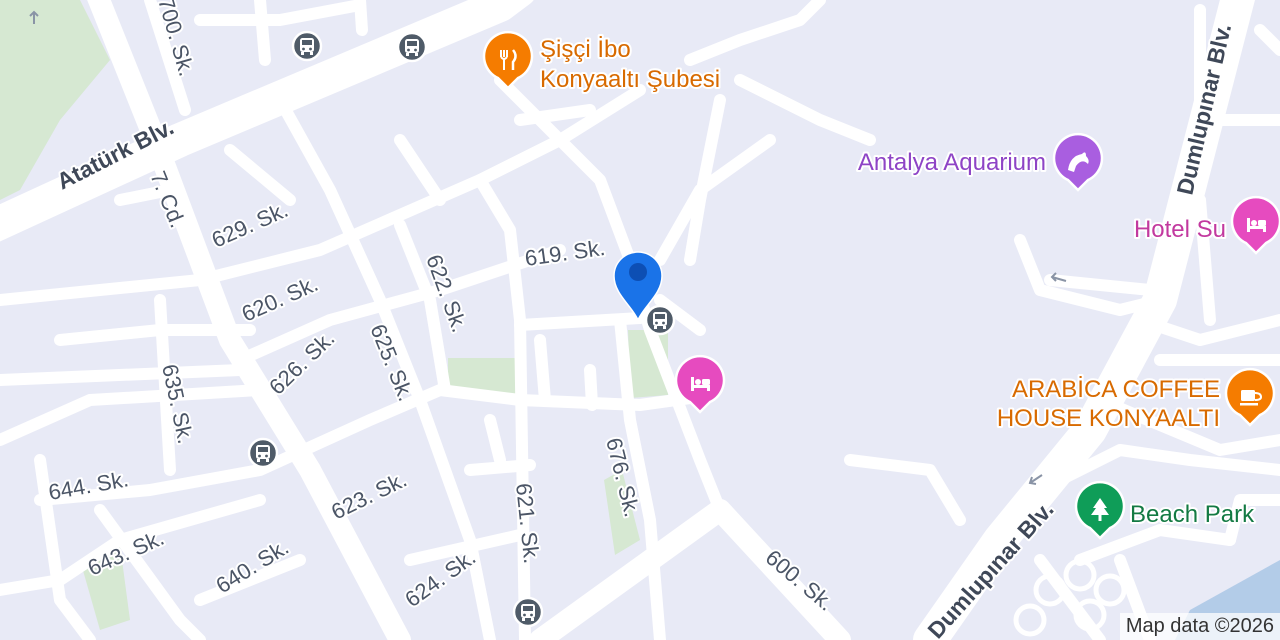 The image size is (1280, 640). Describe the element at coordinates (1192, 514) in the screenshot. I see `poi-label-beach-park: Beach Park` at that location.